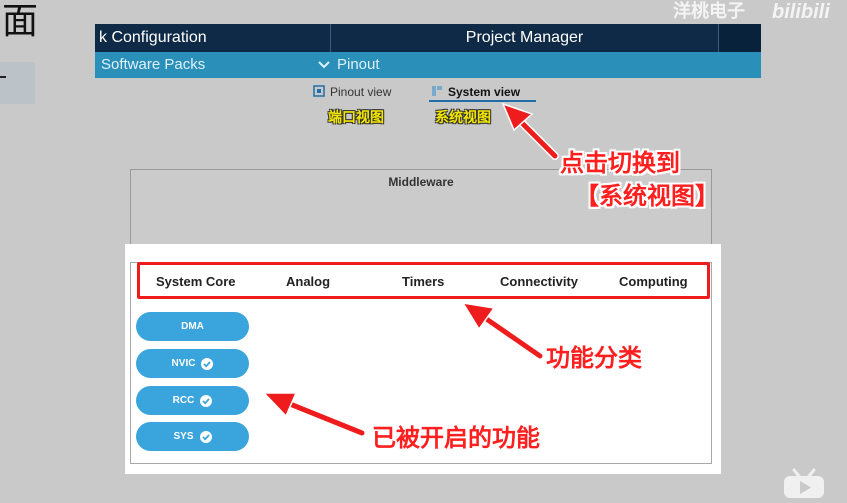 Image resolution: width=847 pixels, height=503 pixels. What do you see at coordinates (709, 11) in the screenshot?
I see `watermark-text: 洋桃电子` at bounding box center [709, 11].